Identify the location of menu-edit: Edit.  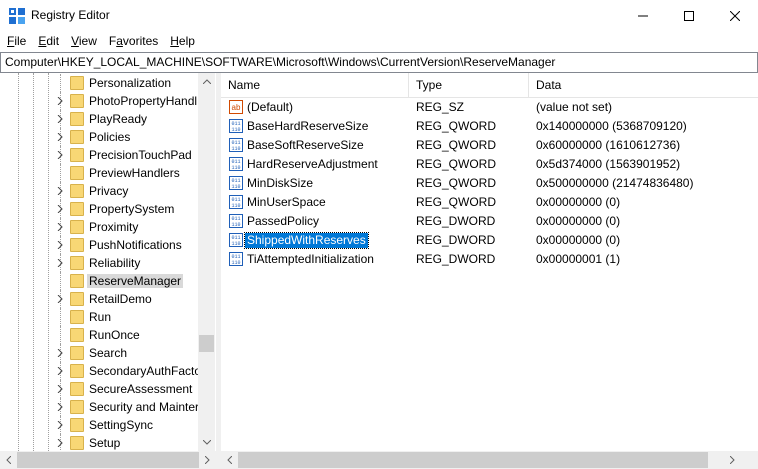
(48, 41).